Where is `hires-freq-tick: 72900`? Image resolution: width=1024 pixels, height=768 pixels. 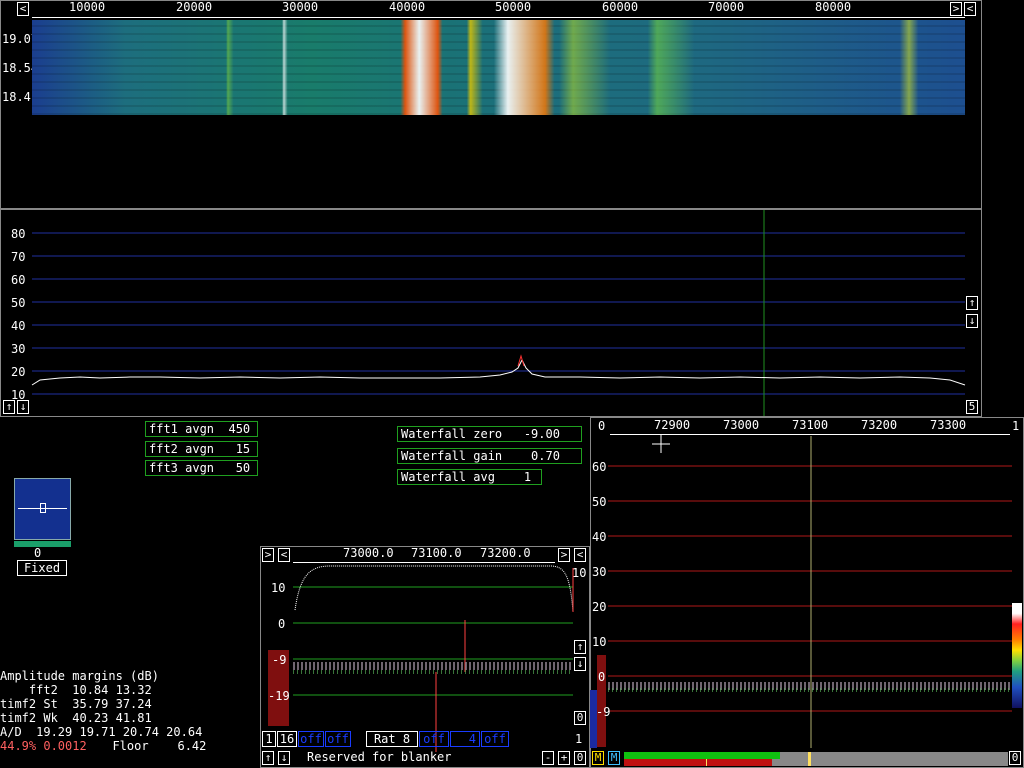
hires-freq-tick: 72900 is located at coordinates (672, 425).